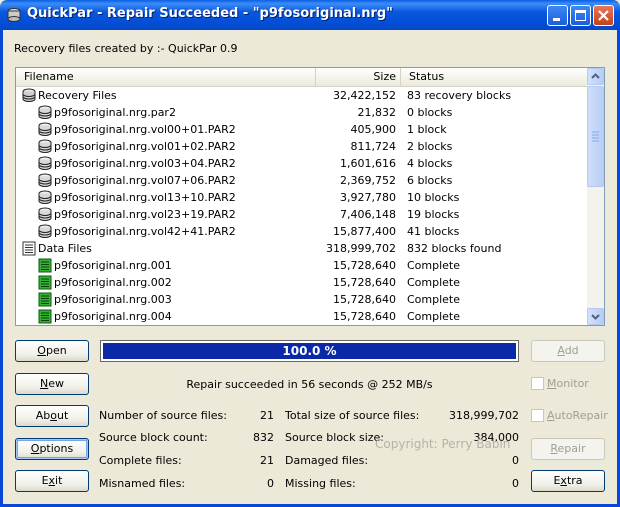 The image size is (620, 507). What do you see at coordinates (561, 350) in the screenshot?
I see `add-button-mnemonic: A` at bounding box center [561, 350].